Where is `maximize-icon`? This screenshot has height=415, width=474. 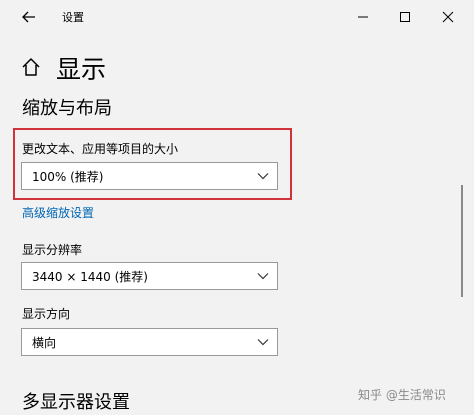
maximize-icon is located at coordinates (405, 17).